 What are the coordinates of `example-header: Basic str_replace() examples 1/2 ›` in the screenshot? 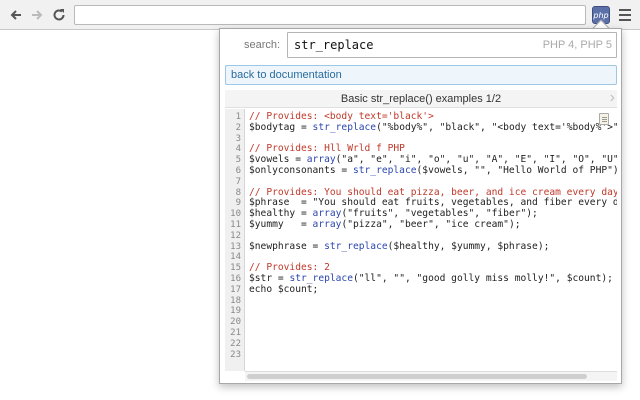 It's located at (421, 99).